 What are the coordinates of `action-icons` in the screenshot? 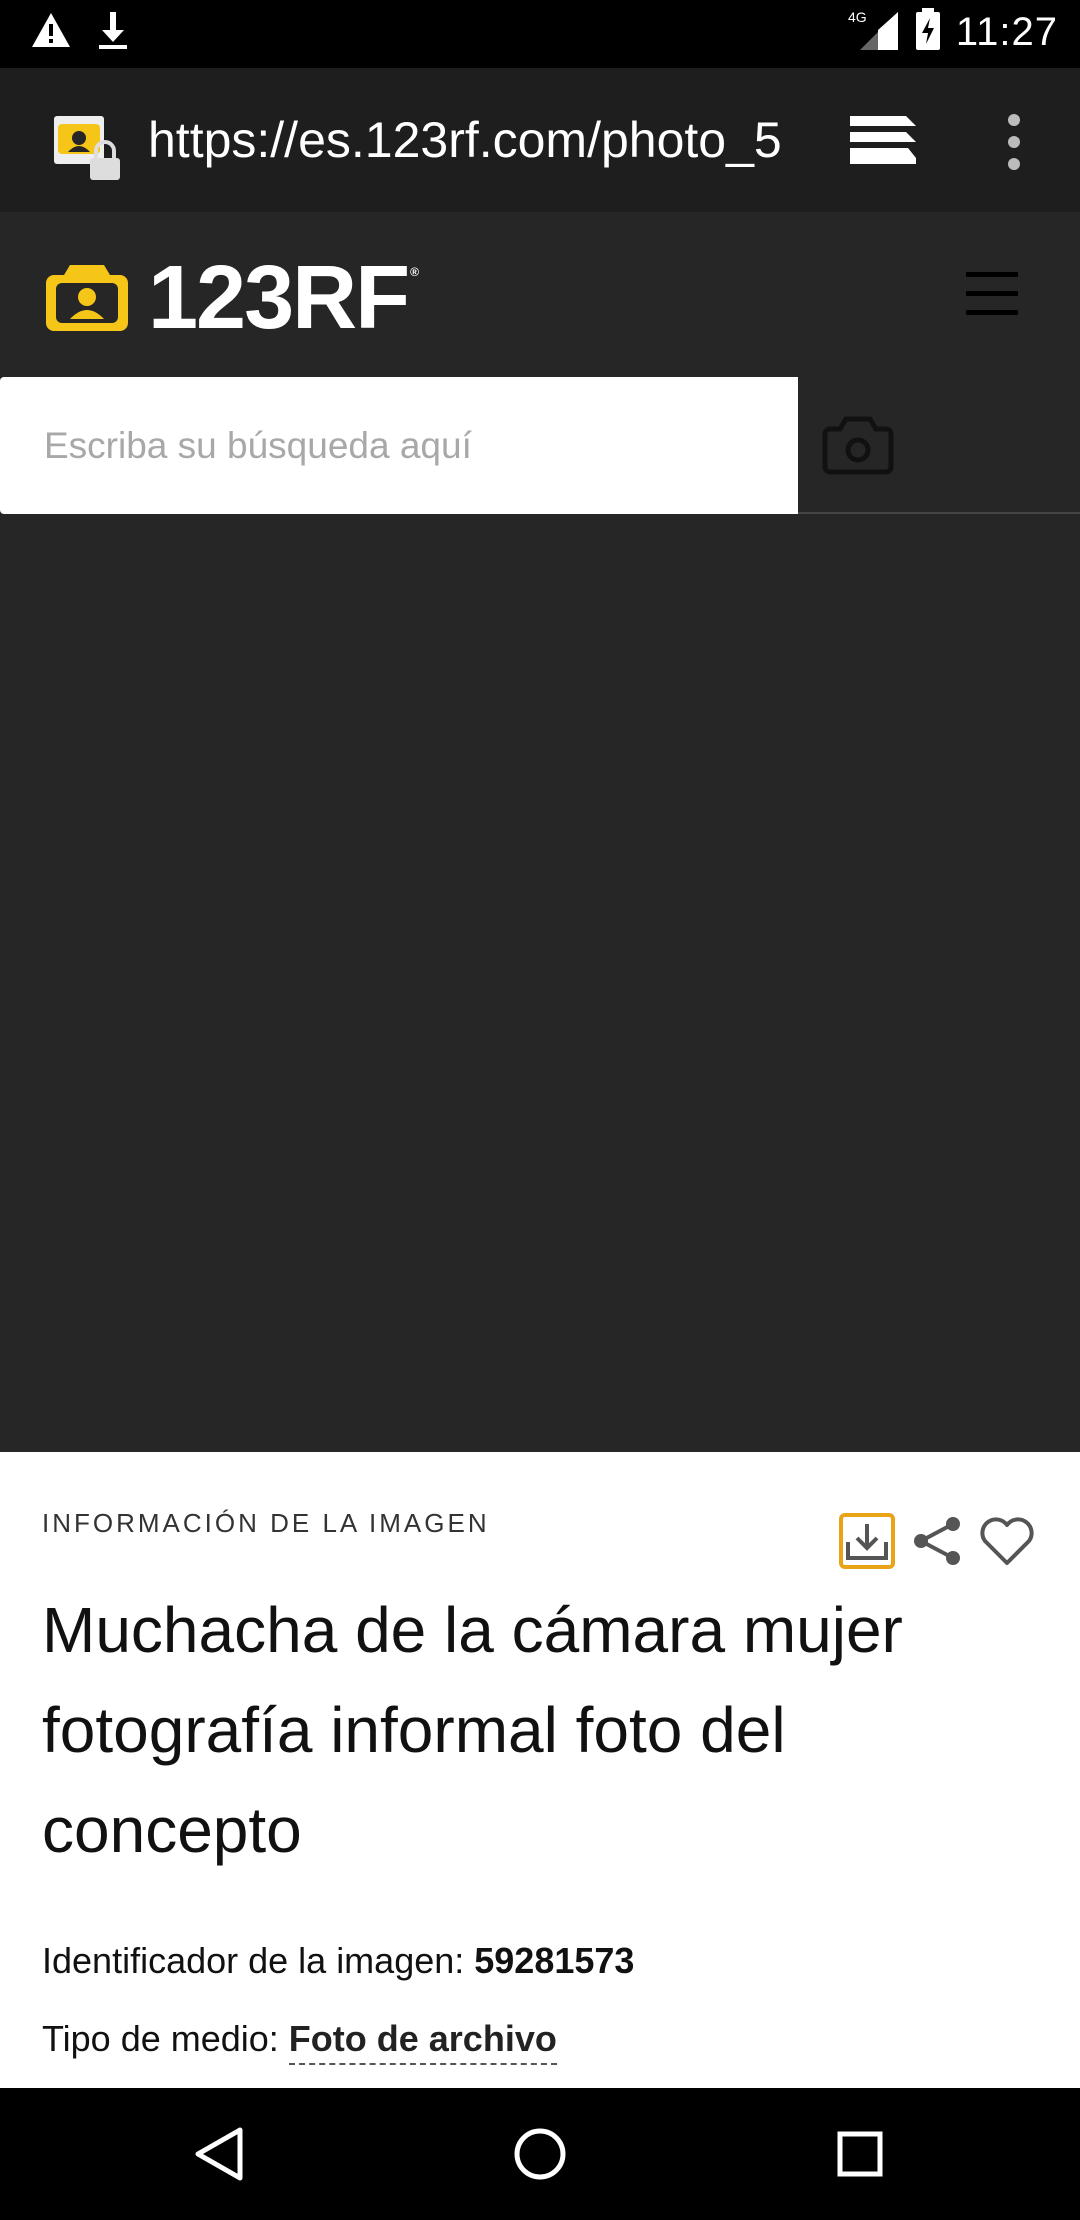 It's located at (937, 1541).